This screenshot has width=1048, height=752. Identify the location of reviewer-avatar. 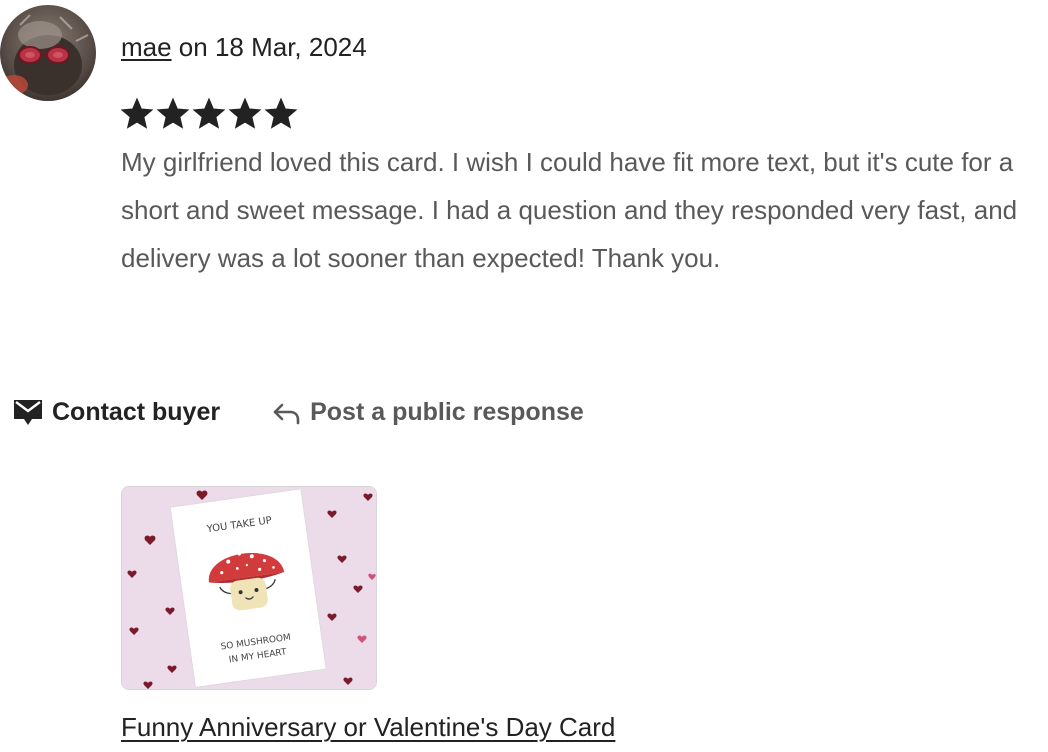
(48, 53).